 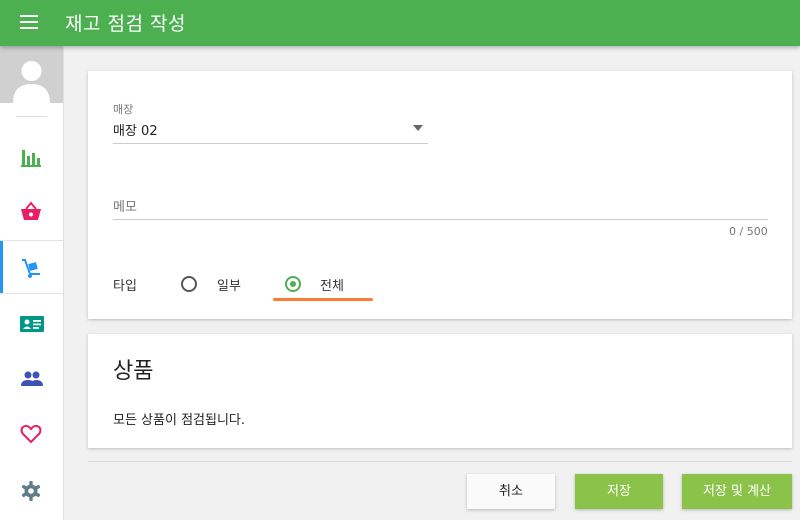 I want to click on memo-input: 메모, so click(x=440, y=207).